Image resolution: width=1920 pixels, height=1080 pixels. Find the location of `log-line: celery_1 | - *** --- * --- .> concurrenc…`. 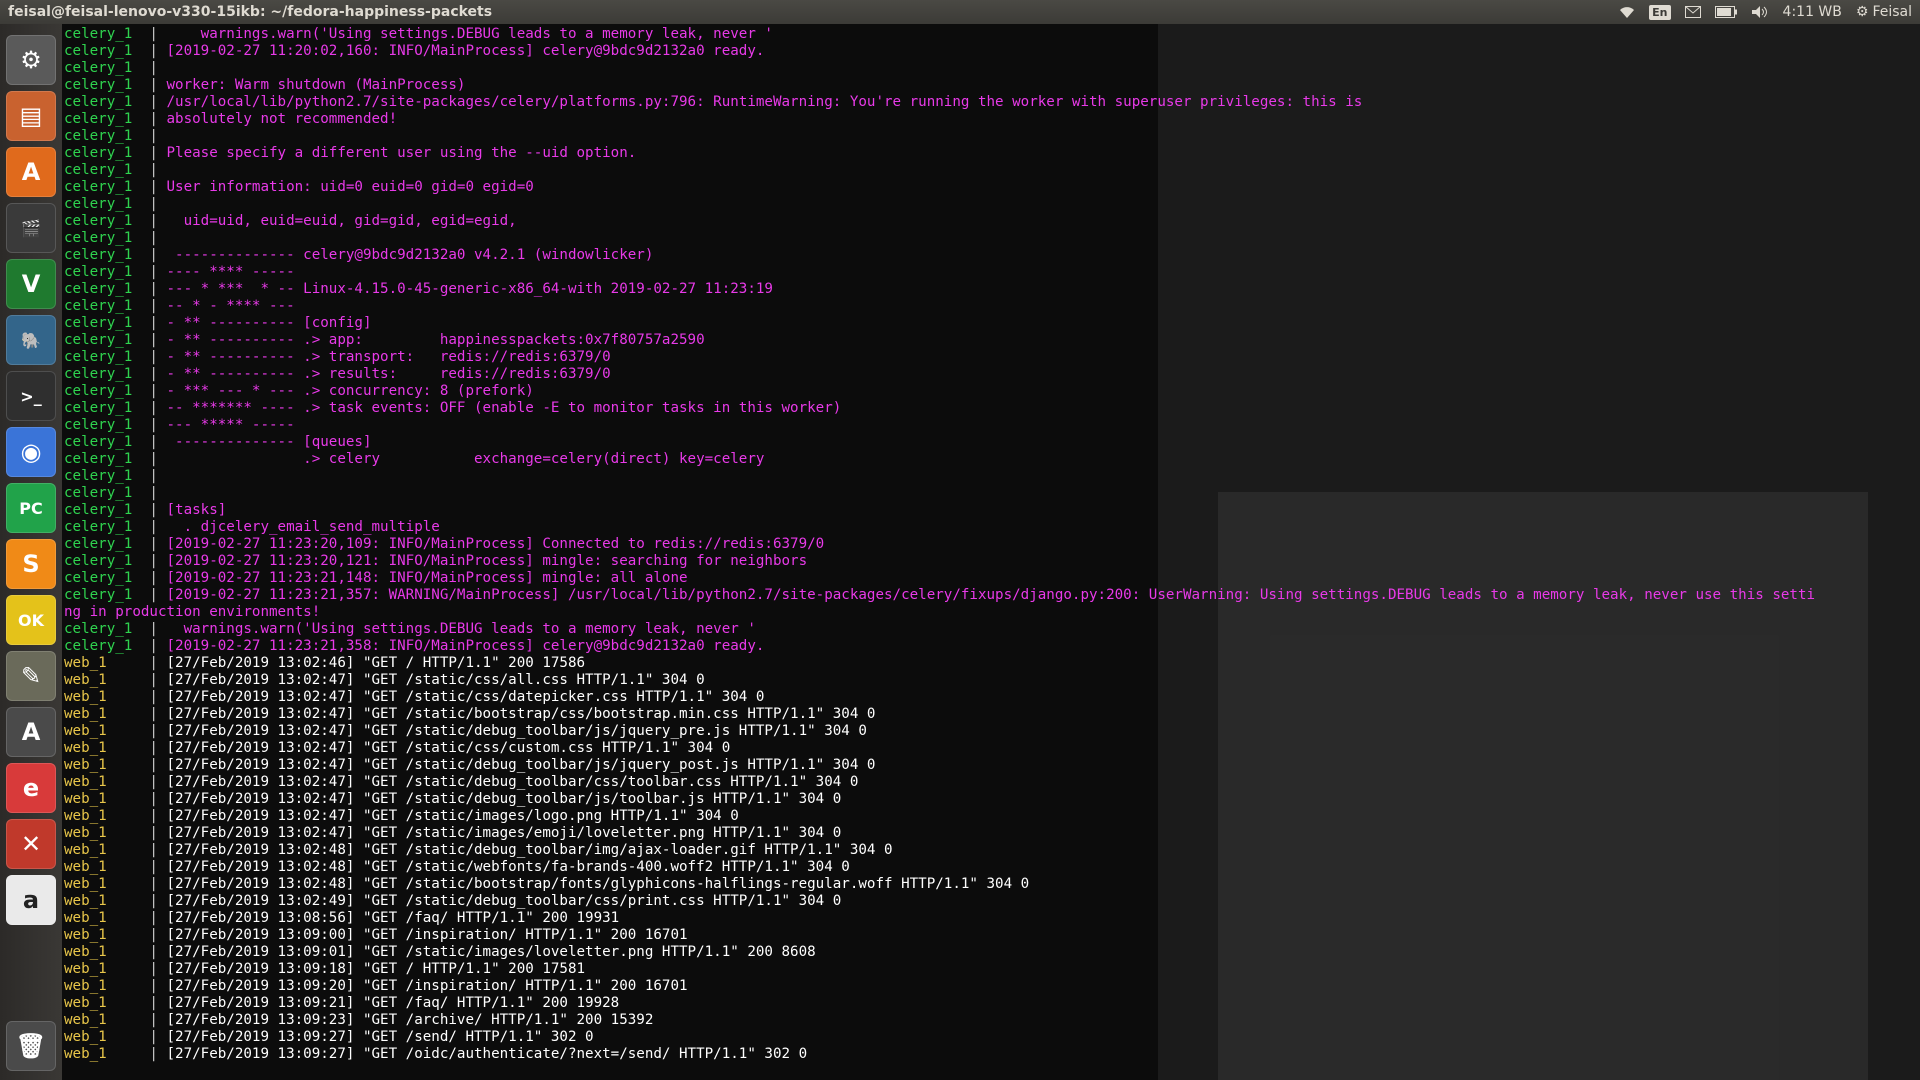

log-line: celery_1 | - *** --- * --- .> concurrenc… is located at coordinates (299, 391).